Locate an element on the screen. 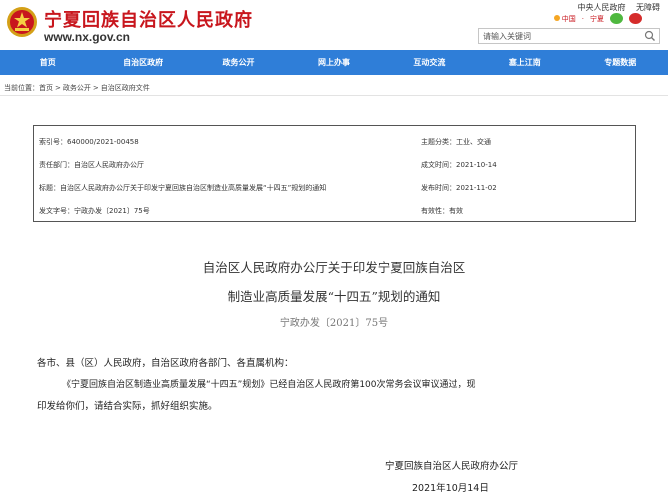 This screenshot has height=503, width=668. globe-icon is located at coordinates (556, 17).